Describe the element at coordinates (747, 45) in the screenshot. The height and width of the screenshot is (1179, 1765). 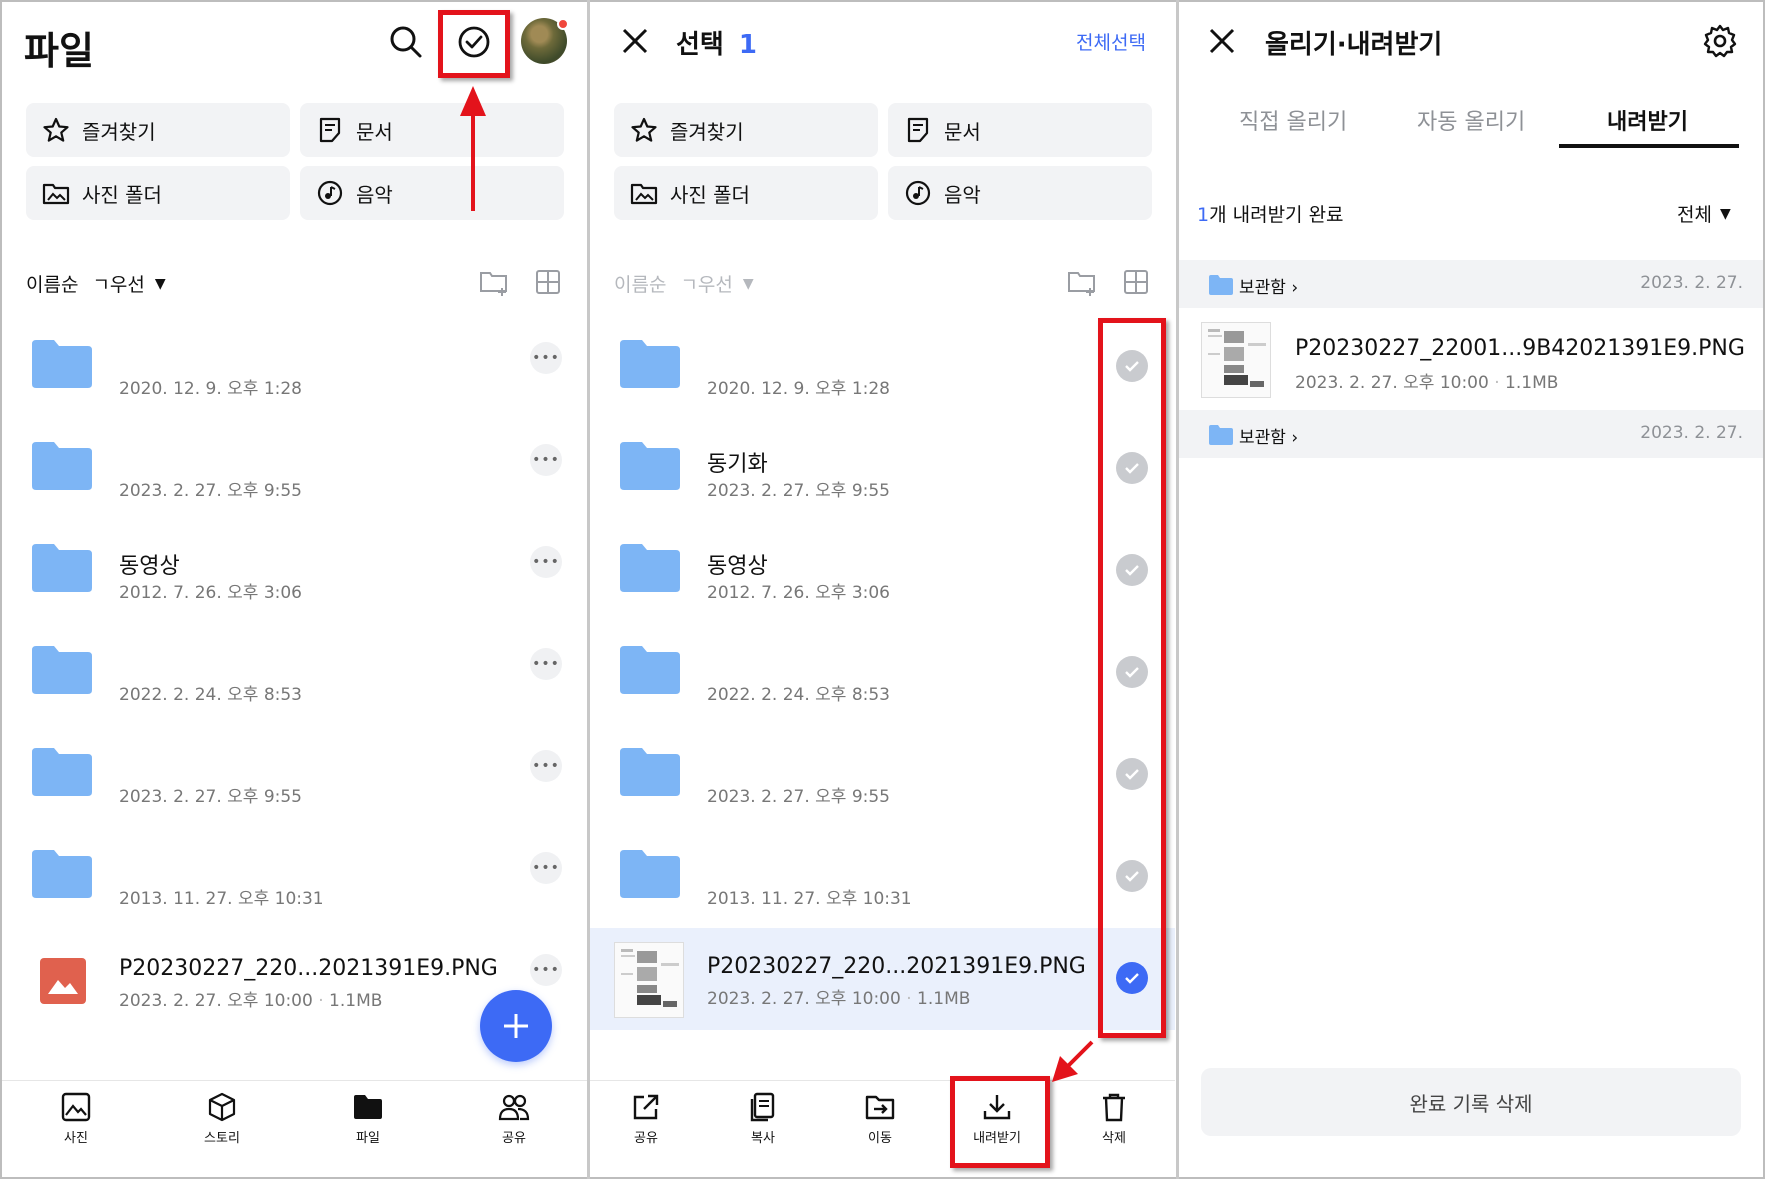
I see `selected-count: 1` at that location.